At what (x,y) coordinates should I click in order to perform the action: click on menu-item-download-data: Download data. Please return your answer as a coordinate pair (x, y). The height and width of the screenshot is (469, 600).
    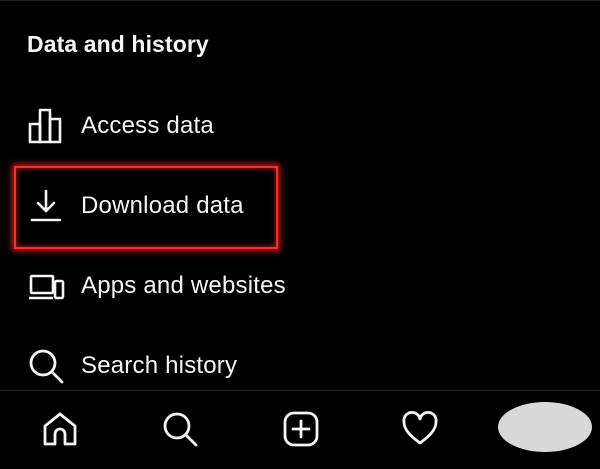
    Looking at the image, I should click on (300, 206).